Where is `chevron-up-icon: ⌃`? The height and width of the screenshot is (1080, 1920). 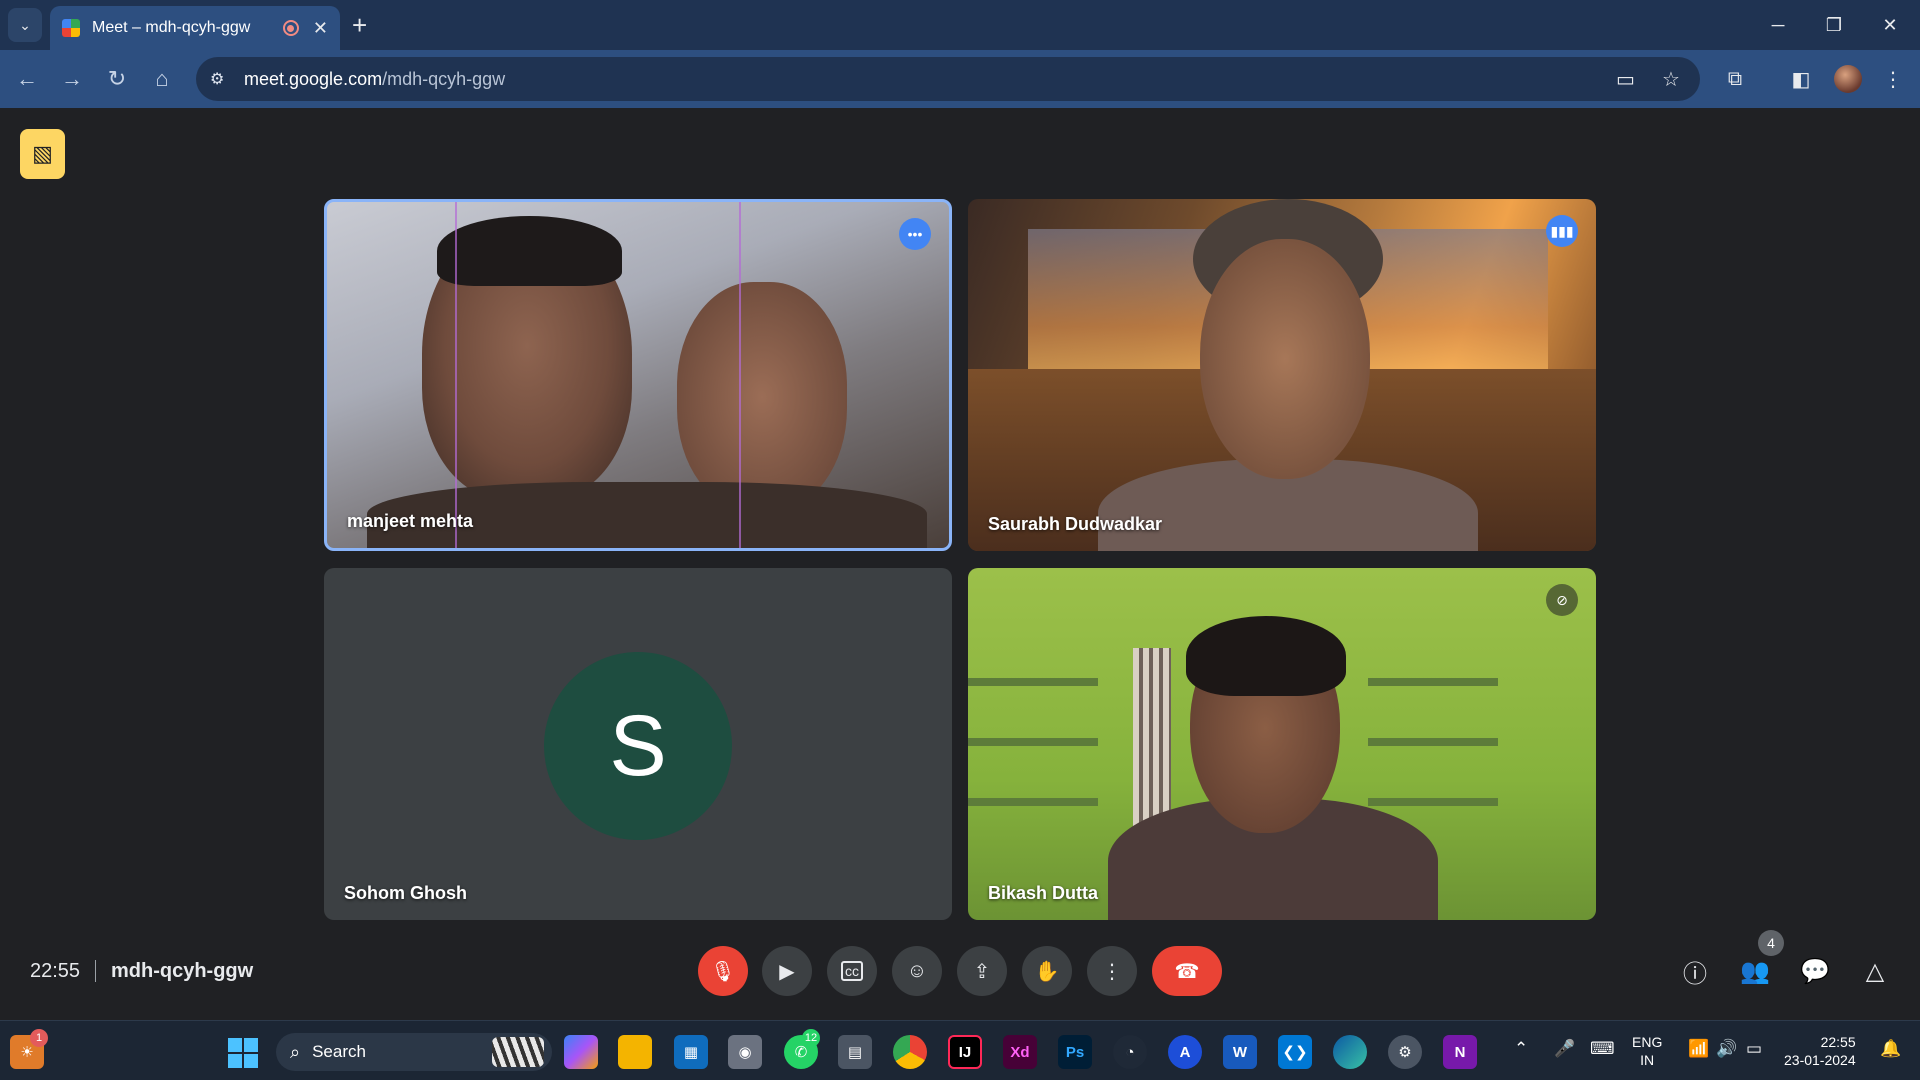 chevron-up-icon: ⌃ is located at coordinates (1521, 1049).